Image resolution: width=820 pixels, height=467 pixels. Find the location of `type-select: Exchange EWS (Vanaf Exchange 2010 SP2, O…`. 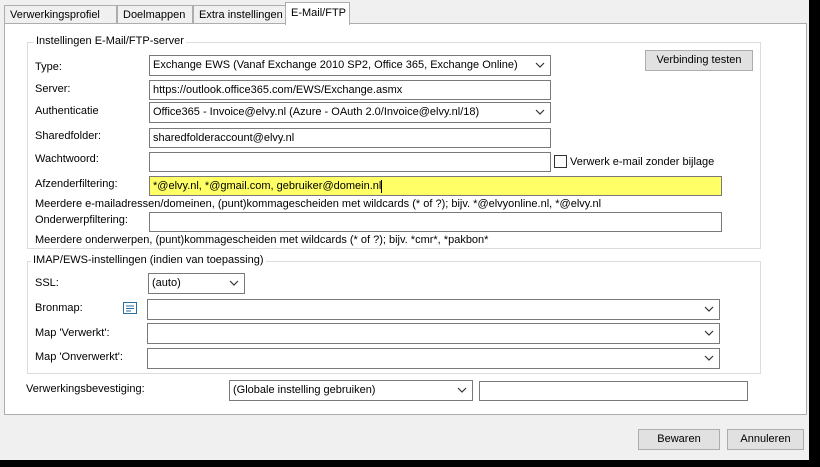

type-select: Exchange EWS (Vanaf Exchange 2010 SP2, O… is located at coordinates (350, 65).